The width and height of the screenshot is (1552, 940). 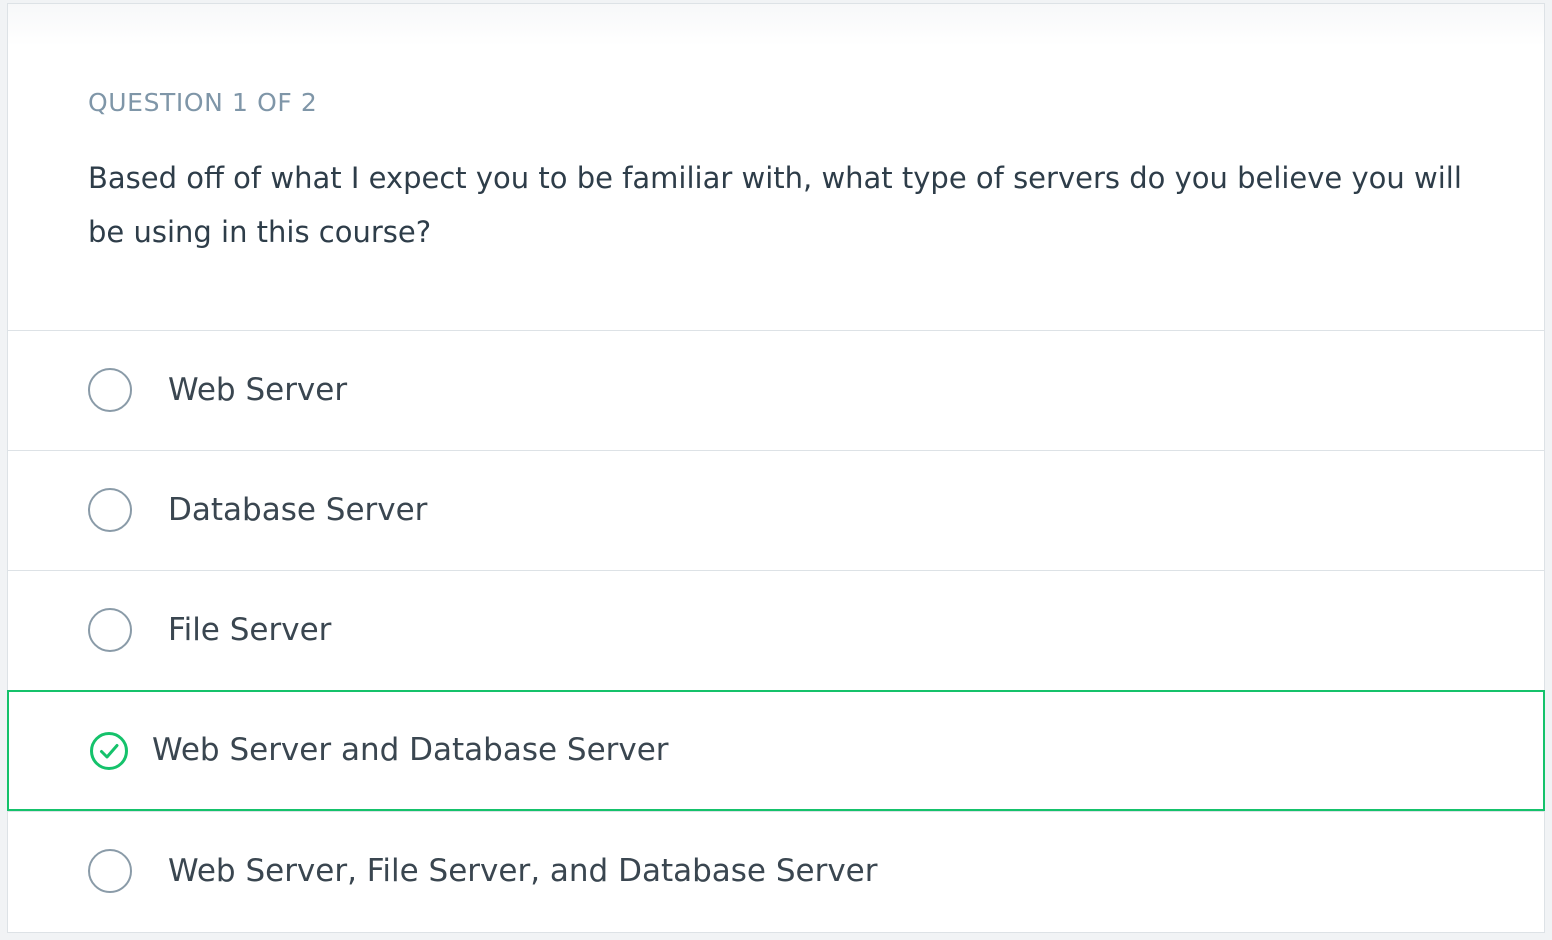 What do you see at coordinates (776, 390) in the screenshot?
I see `answer-option-web-server: Web Server` at bounding box center [776, 390].